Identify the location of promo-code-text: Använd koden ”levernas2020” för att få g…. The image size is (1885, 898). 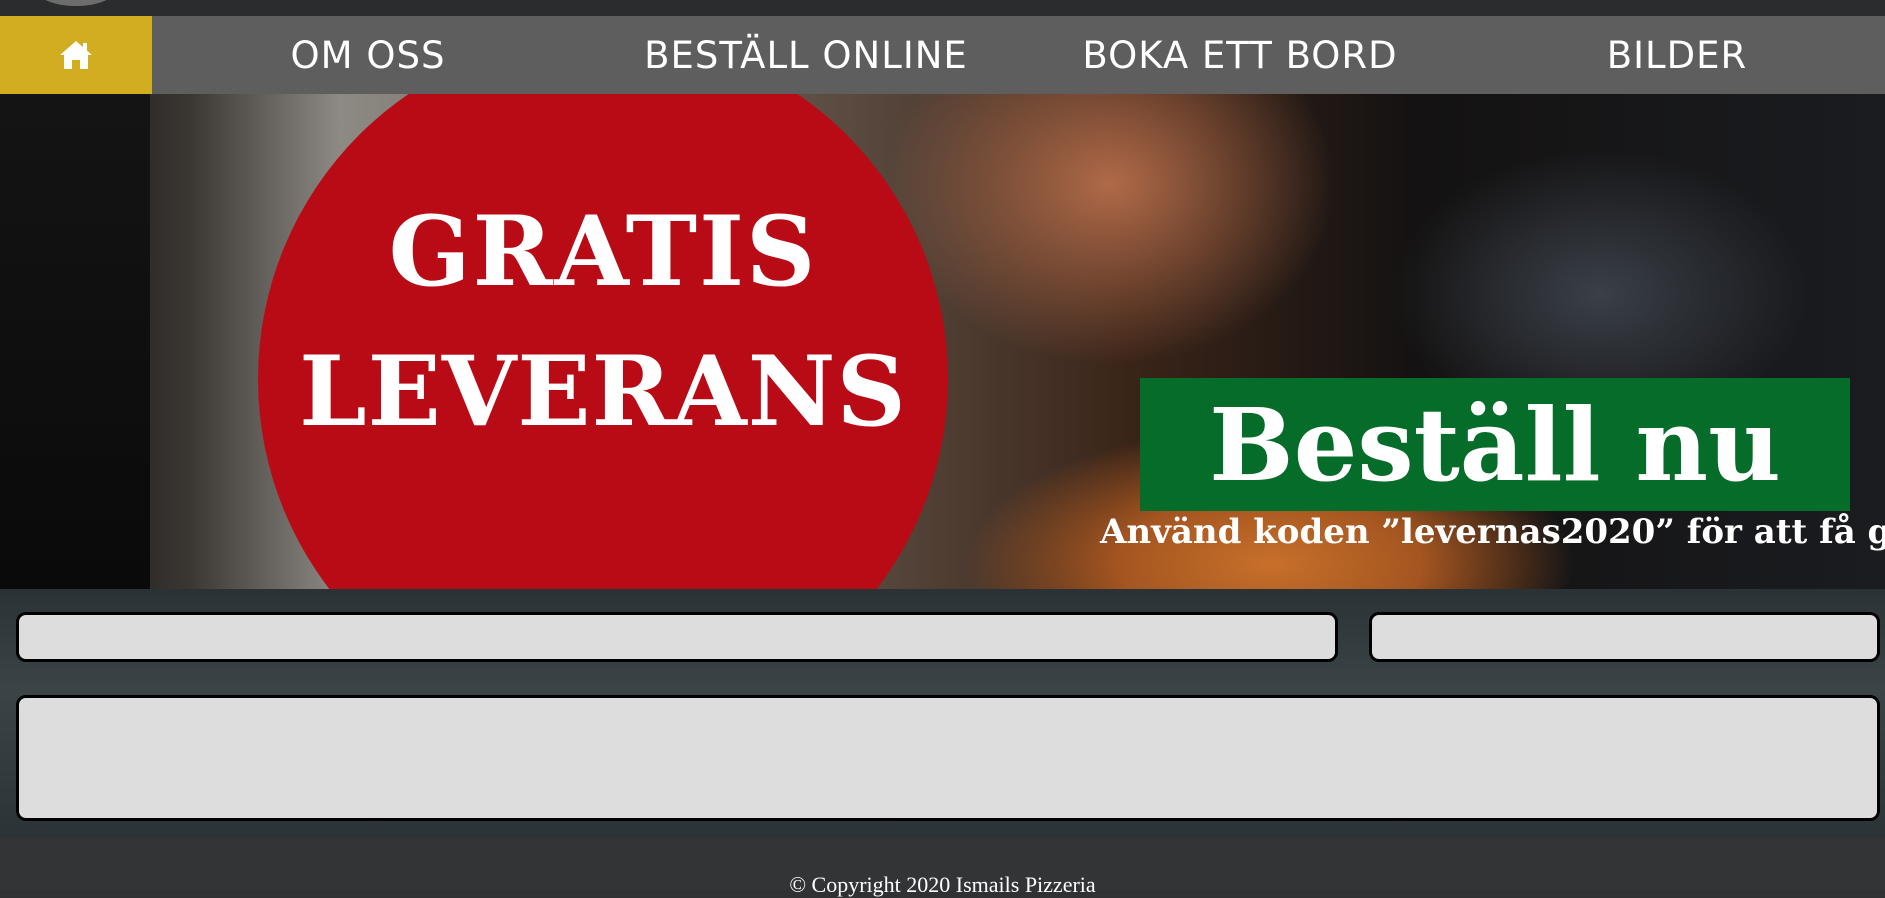
(1492, 532).